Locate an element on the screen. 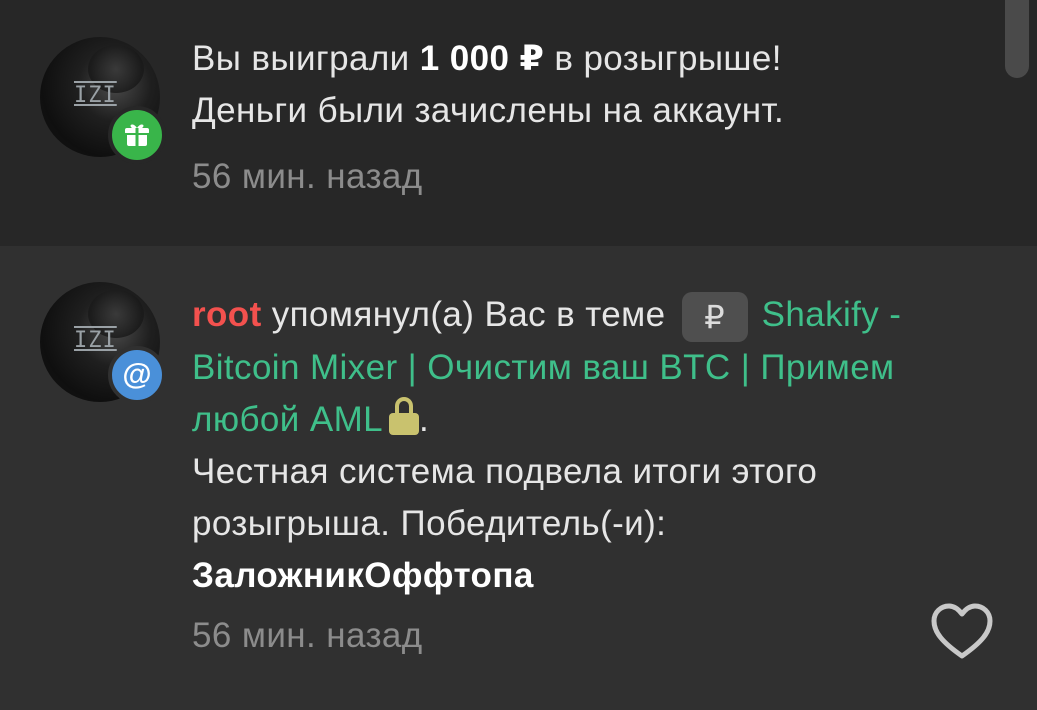 The image size is (1037, 710). scrollbar is located at coordinates (1017, 39).